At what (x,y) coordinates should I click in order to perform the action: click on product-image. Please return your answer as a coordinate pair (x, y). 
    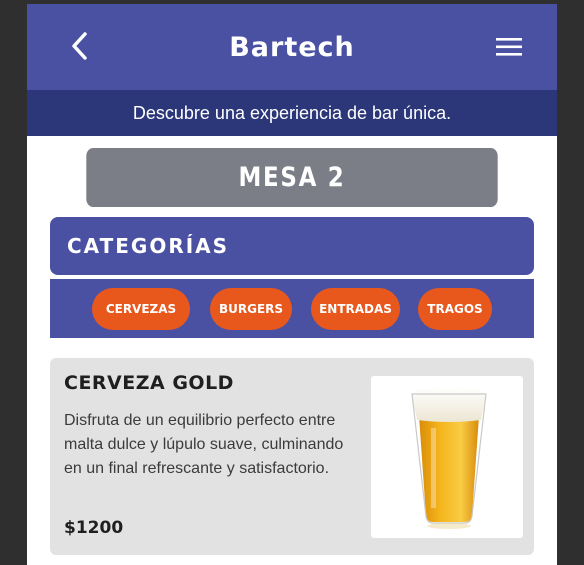
    Looking at the image, I should click on (447, 457).